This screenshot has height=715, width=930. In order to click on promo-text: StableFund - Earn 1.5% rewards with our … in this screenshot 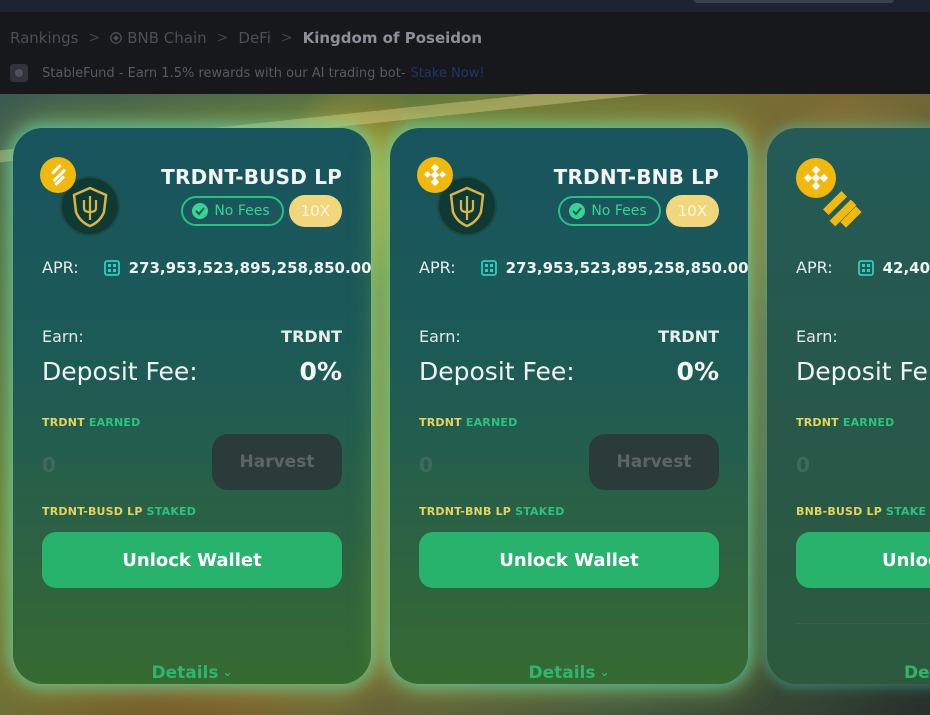, I will do `click(224, 73)`.